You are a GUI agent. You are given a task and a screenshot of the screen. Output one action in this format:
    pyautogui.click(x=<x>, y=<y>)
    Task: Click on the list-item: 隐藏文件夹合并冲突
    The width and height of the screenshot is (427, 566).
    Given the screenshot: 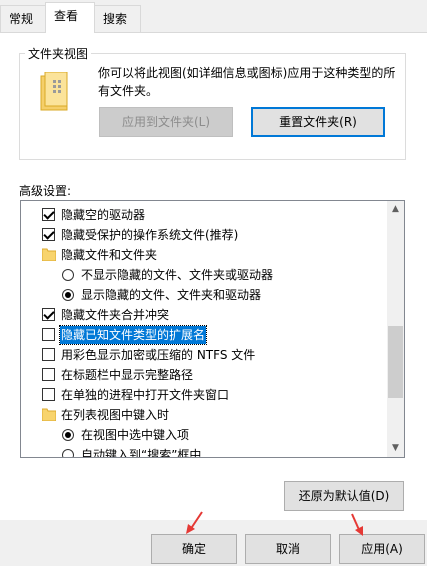 What is the action you would take?
    pyautogui.click(x=204, y=315)
    